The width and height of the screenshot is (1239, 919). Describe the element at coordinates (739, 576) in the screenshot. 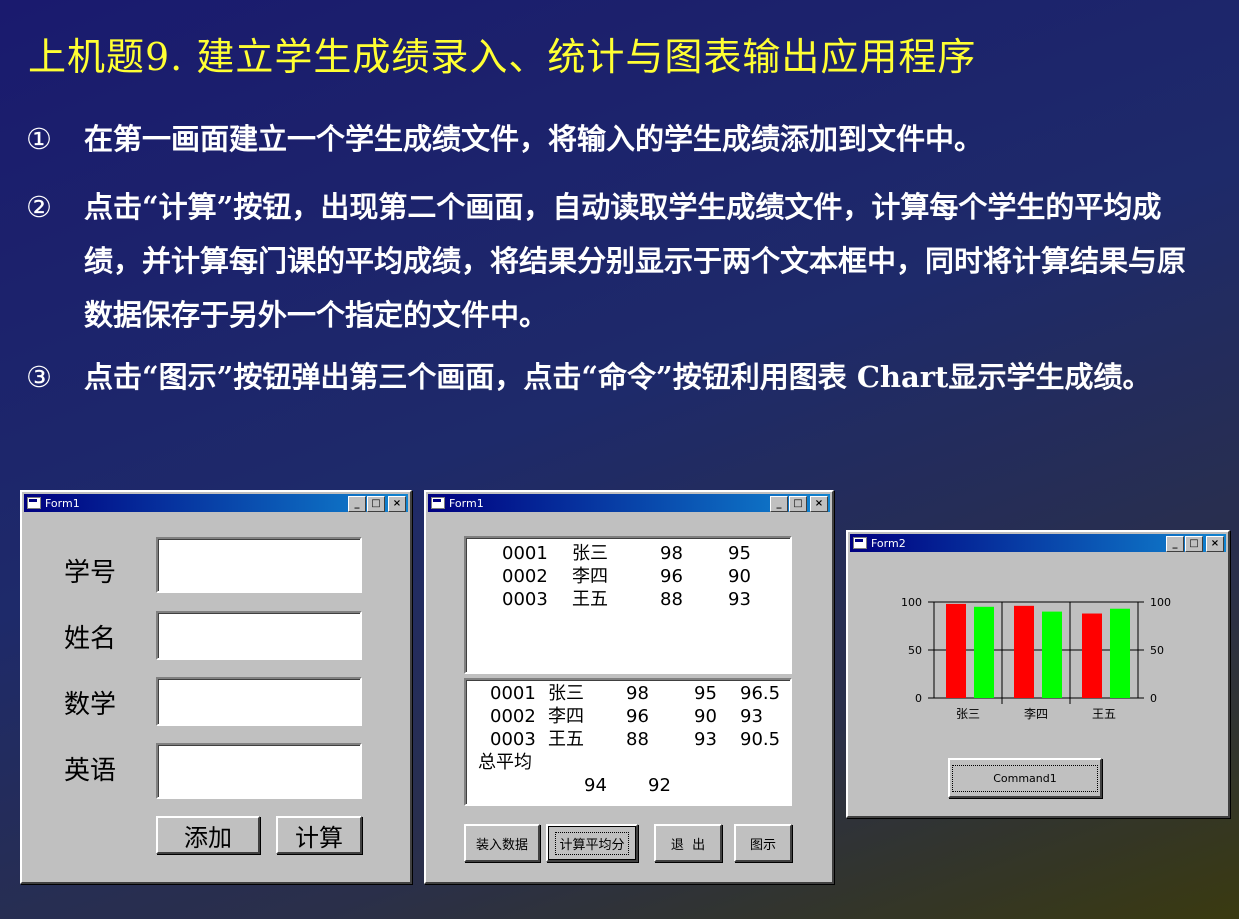

I see `raw-cell: 90` at that location.